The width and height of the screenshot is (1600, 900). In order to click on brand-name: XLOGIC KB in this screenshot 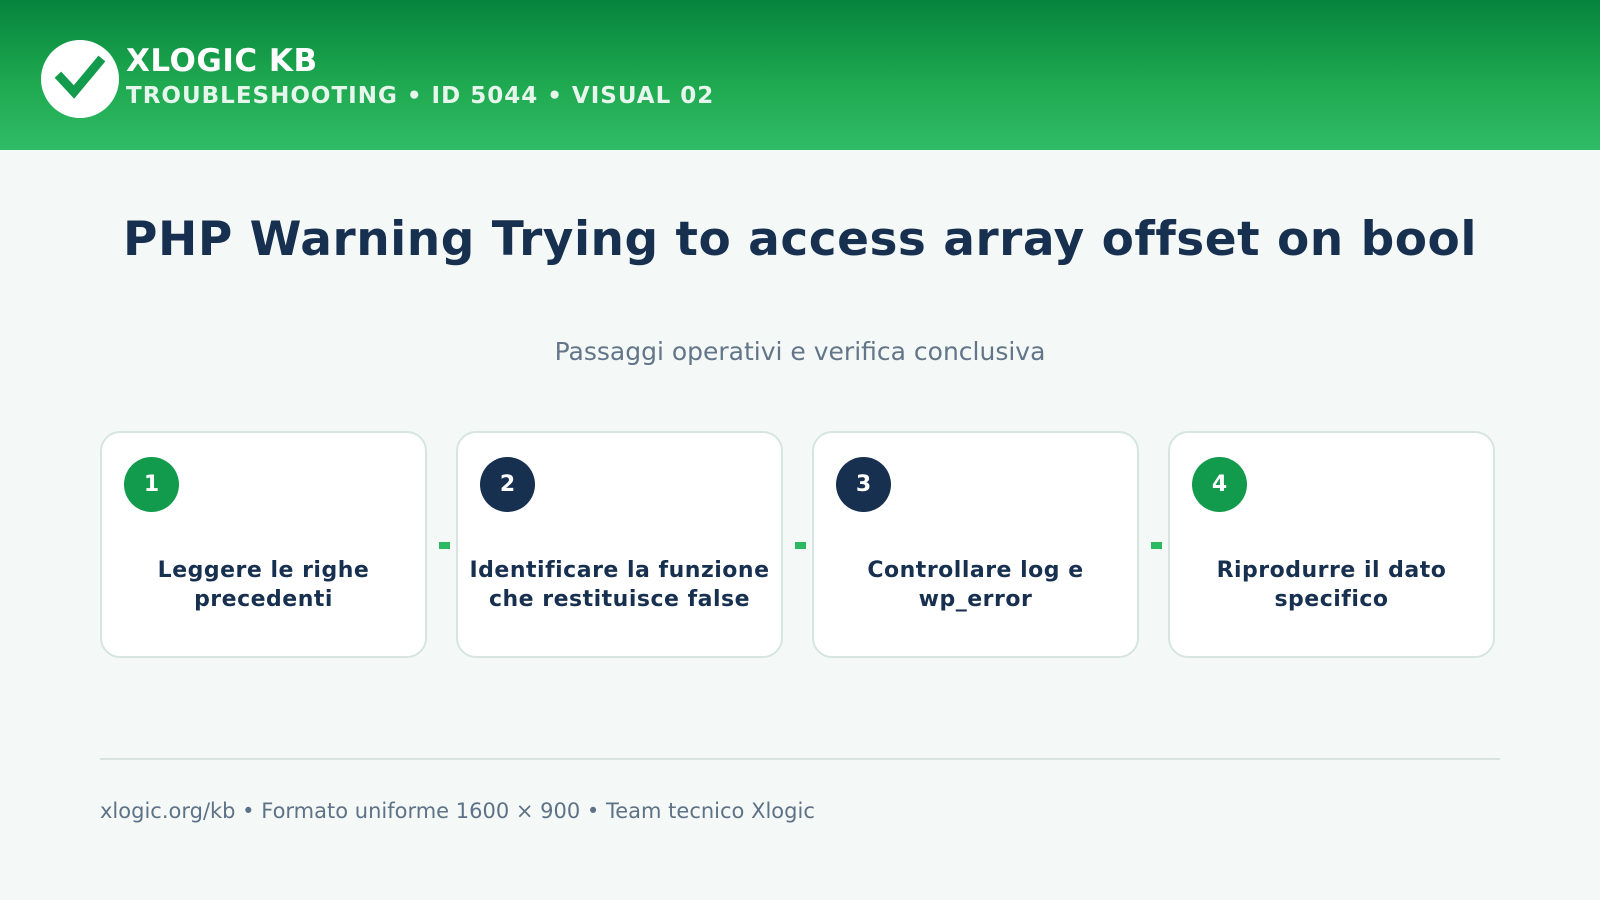, I will do `click(222, 61)`.